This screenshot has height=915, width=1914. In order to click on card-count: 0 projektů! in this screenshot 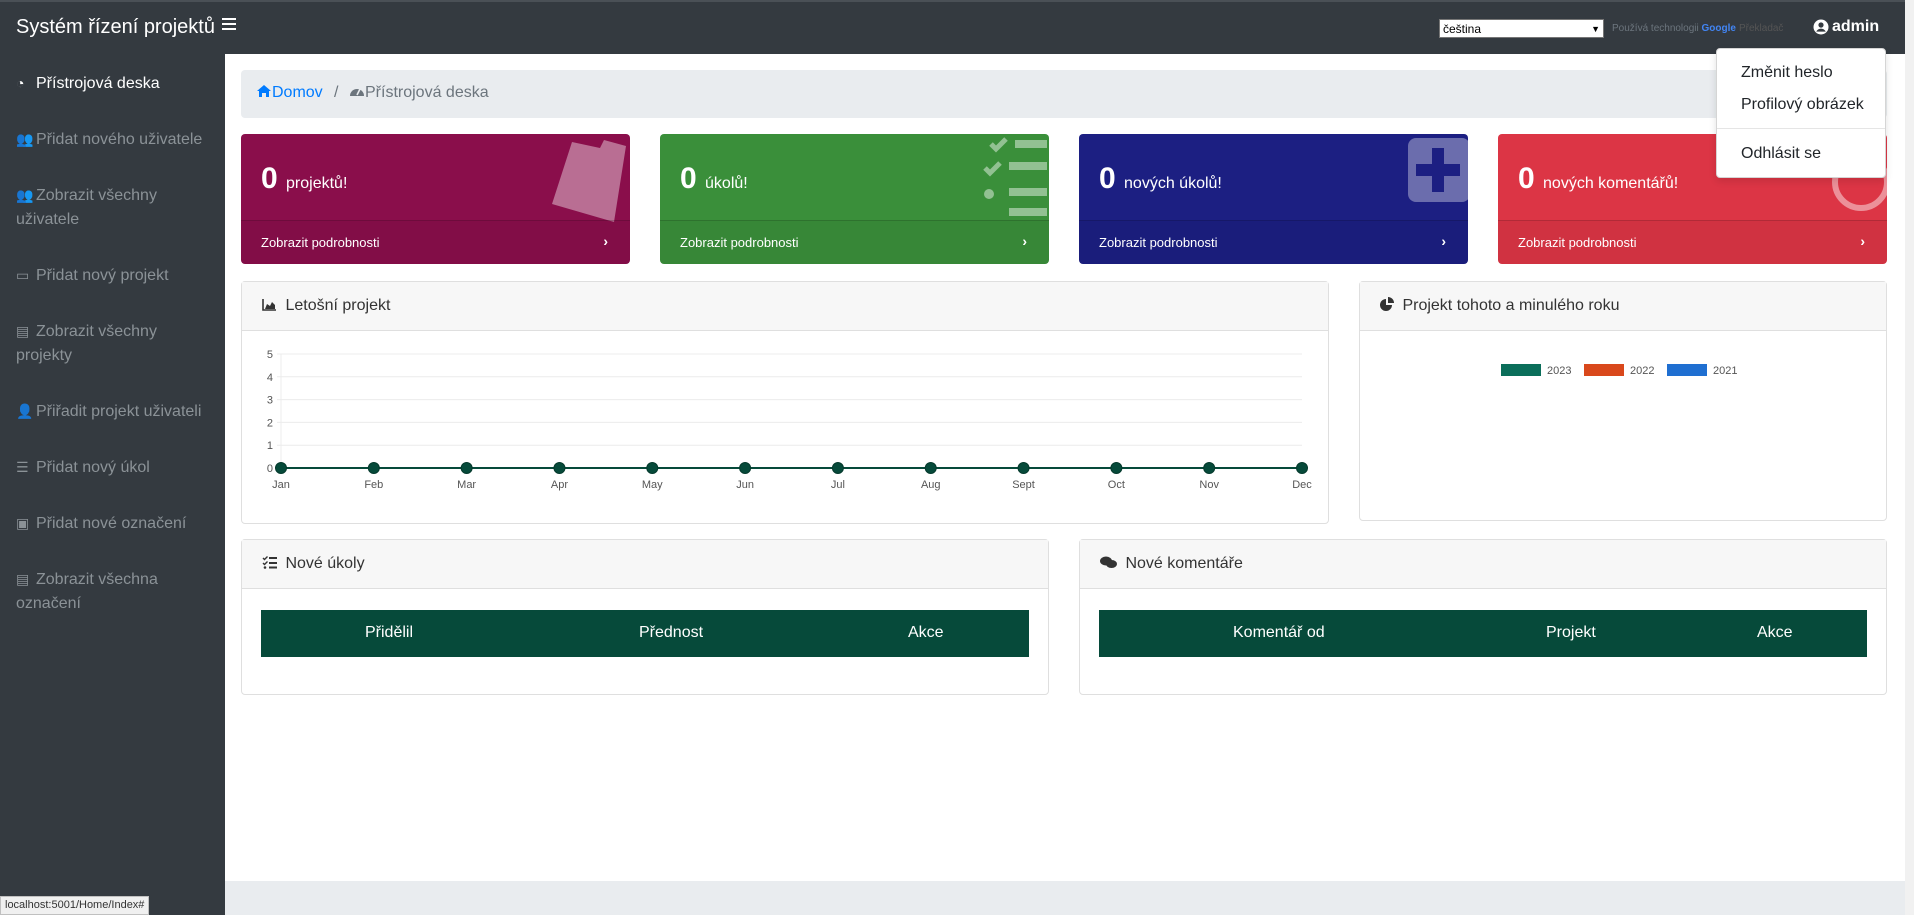, I will do `click(304, 178)`.